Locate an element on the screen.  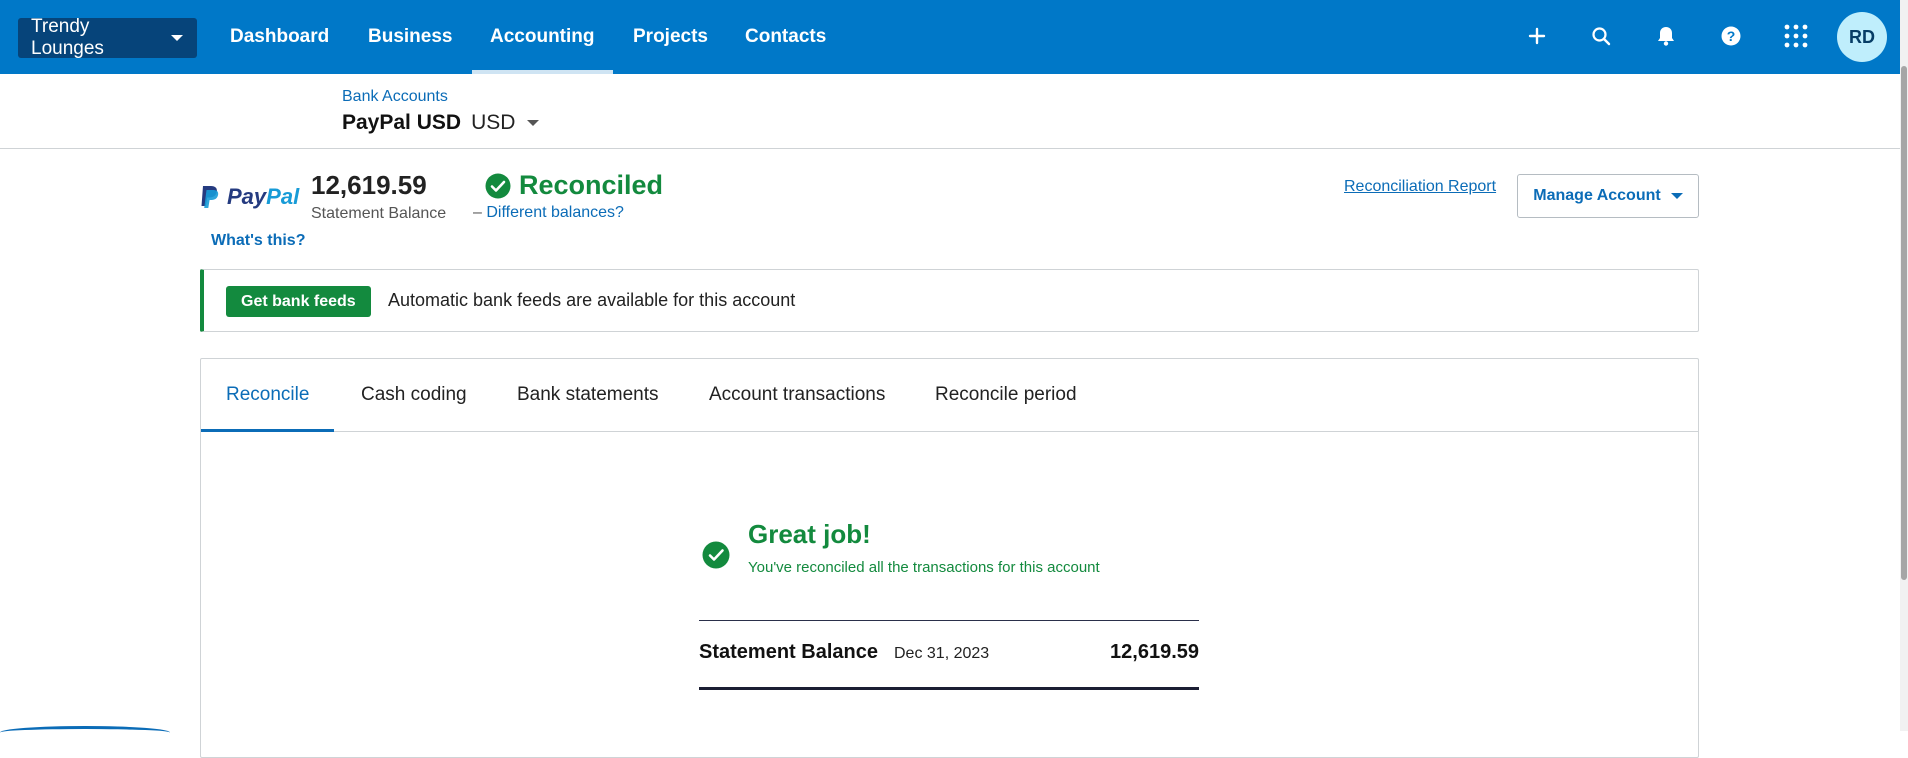
statement-balance-row-label: Statement Balance is located at coordinates (788, 652).